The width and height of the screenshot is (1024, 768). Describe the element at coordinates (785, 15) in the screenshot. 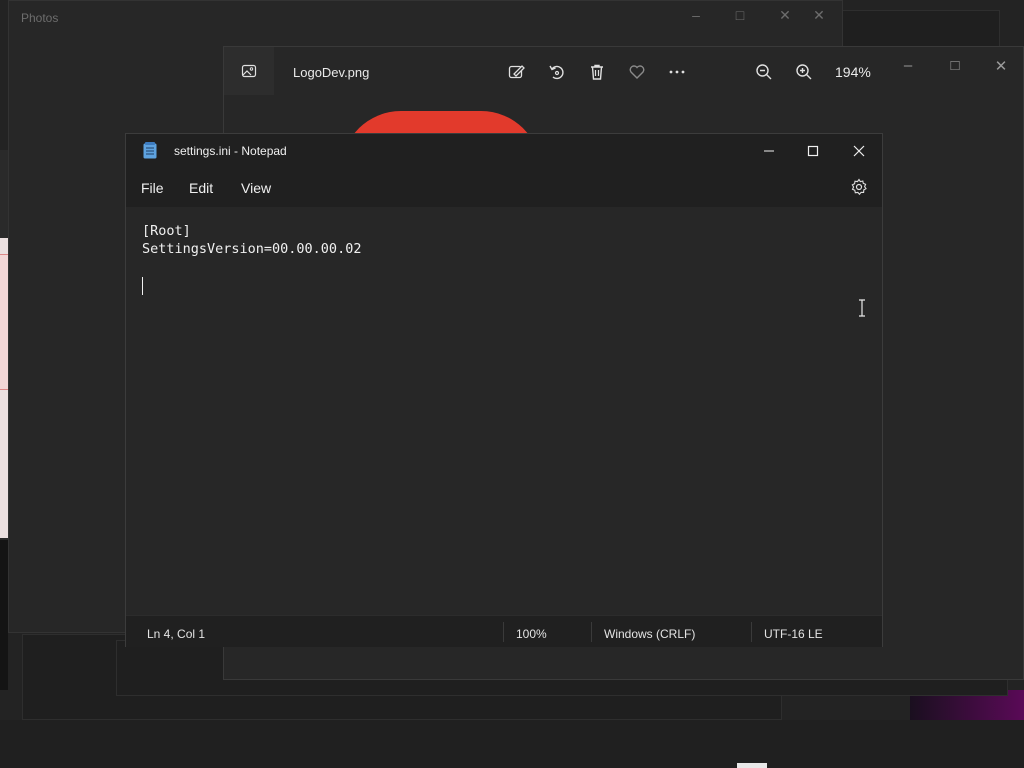

I see `photos-close-button: ✕` at that location.